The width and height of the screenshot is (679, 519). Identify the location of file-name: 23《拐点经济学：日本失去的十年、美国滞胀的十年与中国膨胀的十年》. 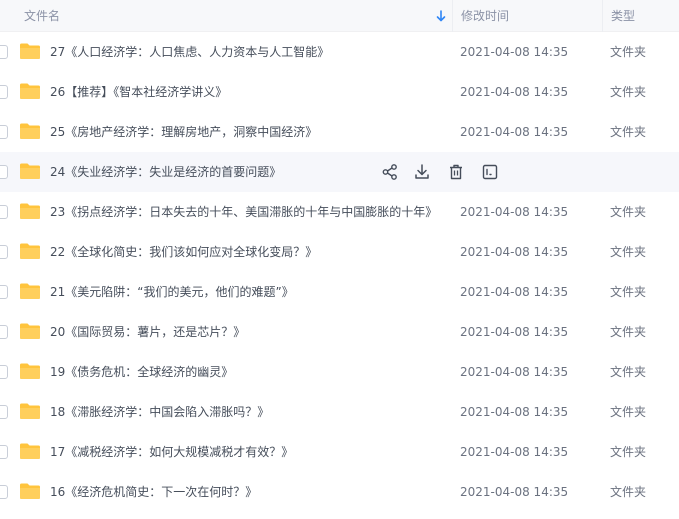
(243, 212).